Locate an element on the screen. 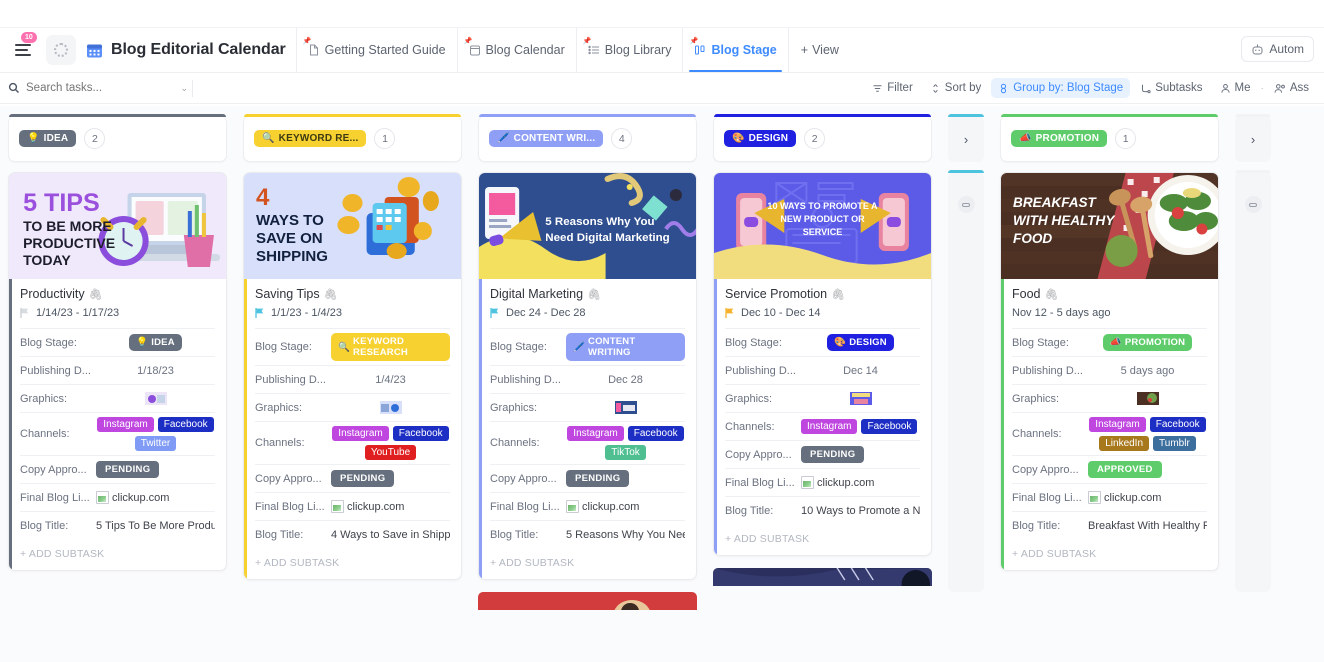 This screenshot has width=1324, height=662. stage-badge: 🎨 DESIGN is located at coordinates (860, 342).